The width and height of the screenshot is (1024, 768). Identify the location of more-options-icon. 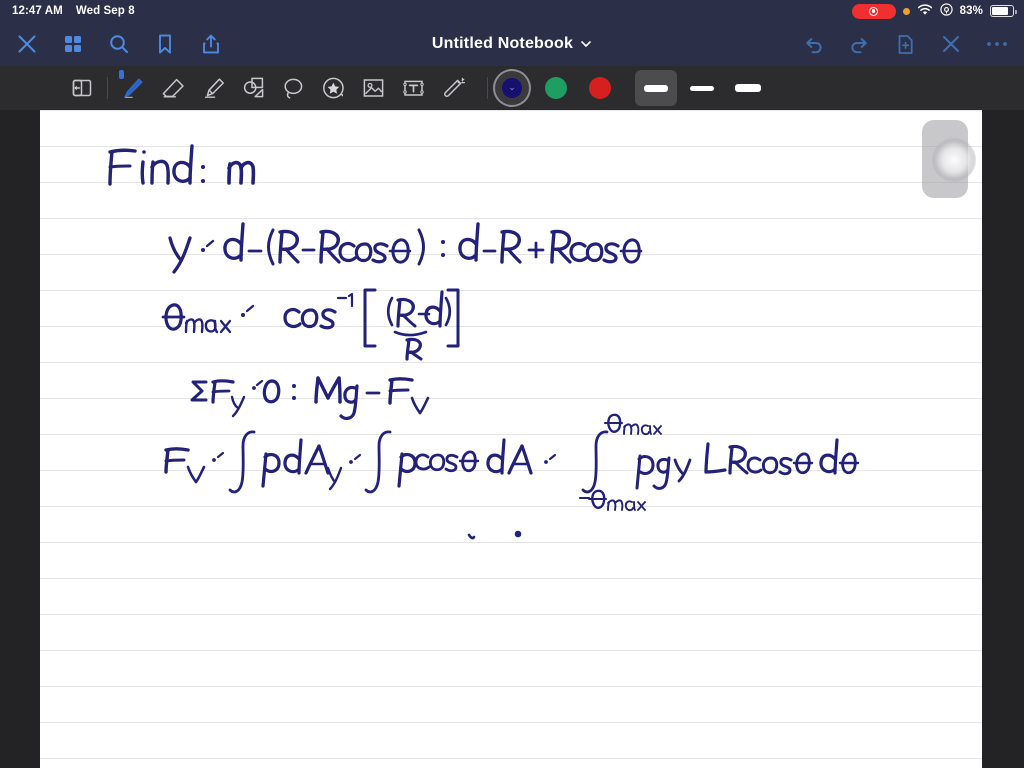
(997, 44).